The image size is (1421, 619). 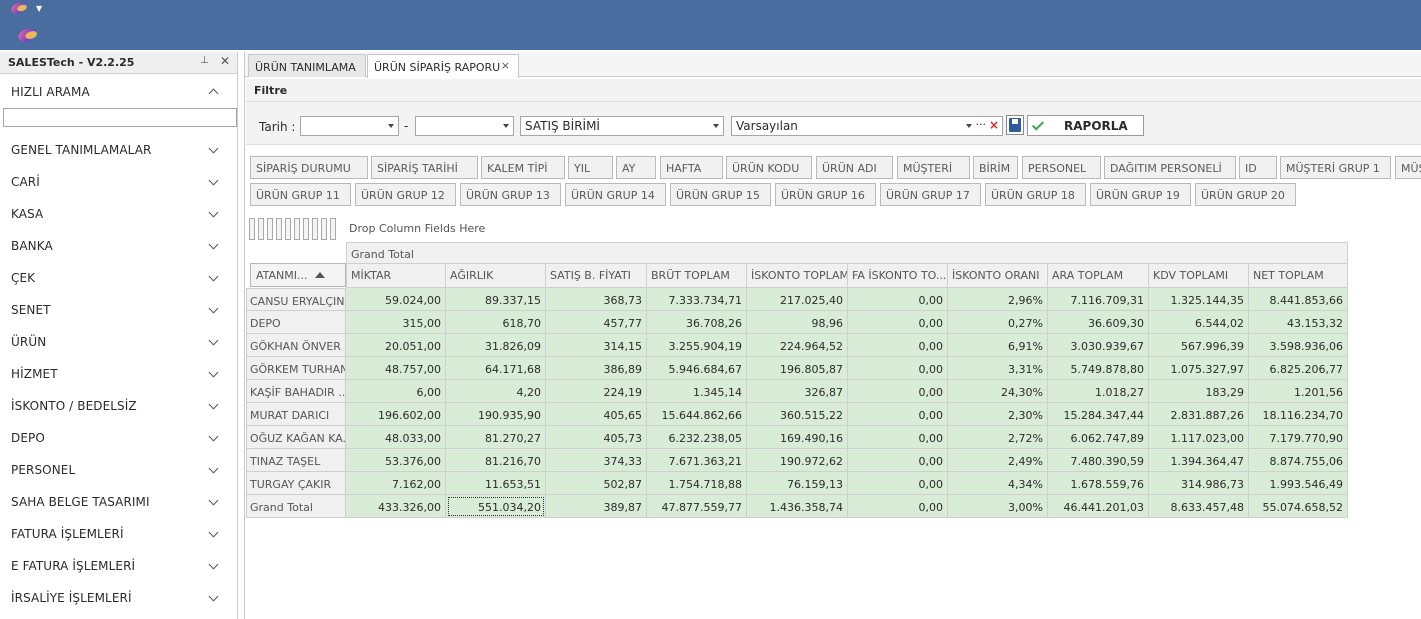 I want to click on sidebar-item-hizli-arama: HIZLI ARAMA, so click(x=118, y=91).